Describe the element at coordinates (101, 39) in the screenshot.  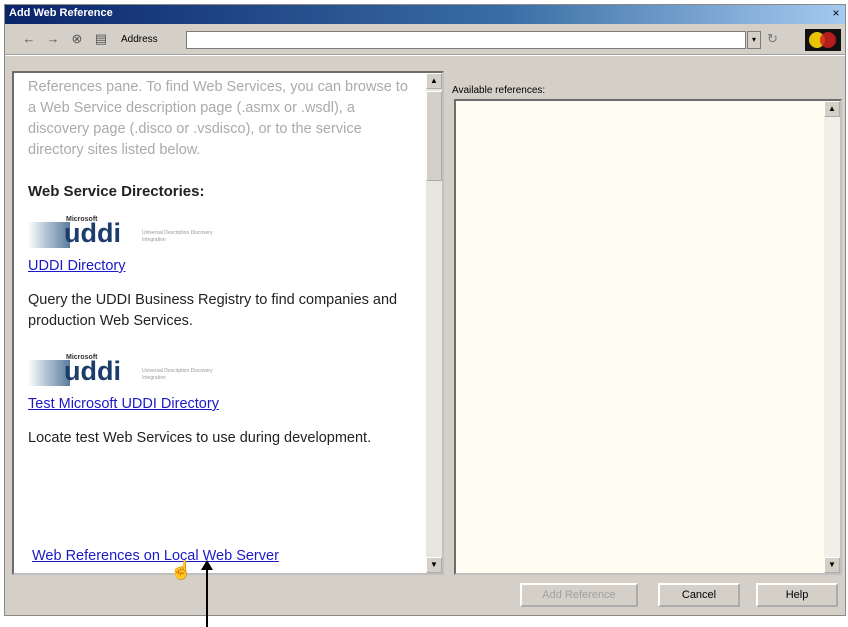
I see `home-page-icon: ▤` at that location.